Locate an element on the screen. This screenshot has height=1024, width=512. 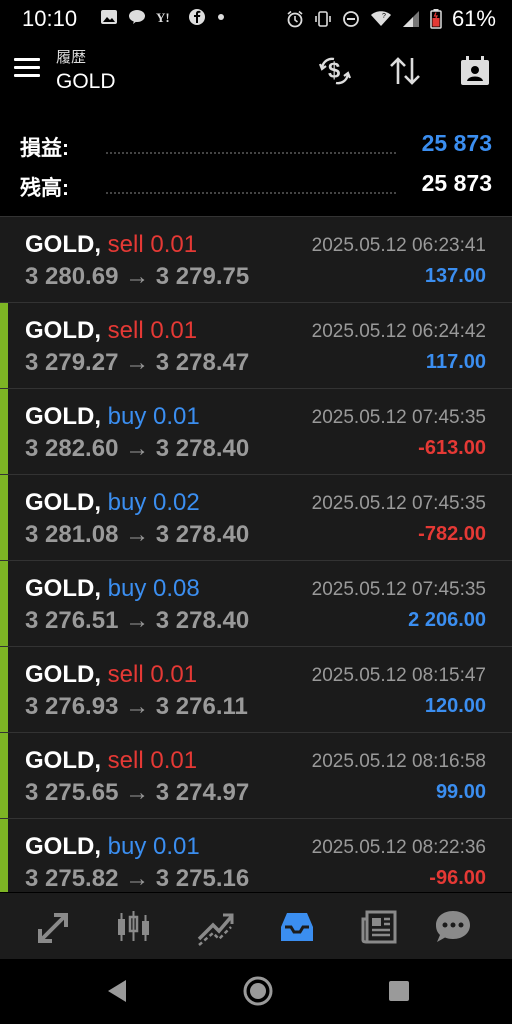
trade-prices: 3 276.93 → 3 276.11 is located at coordinates (136, 706).